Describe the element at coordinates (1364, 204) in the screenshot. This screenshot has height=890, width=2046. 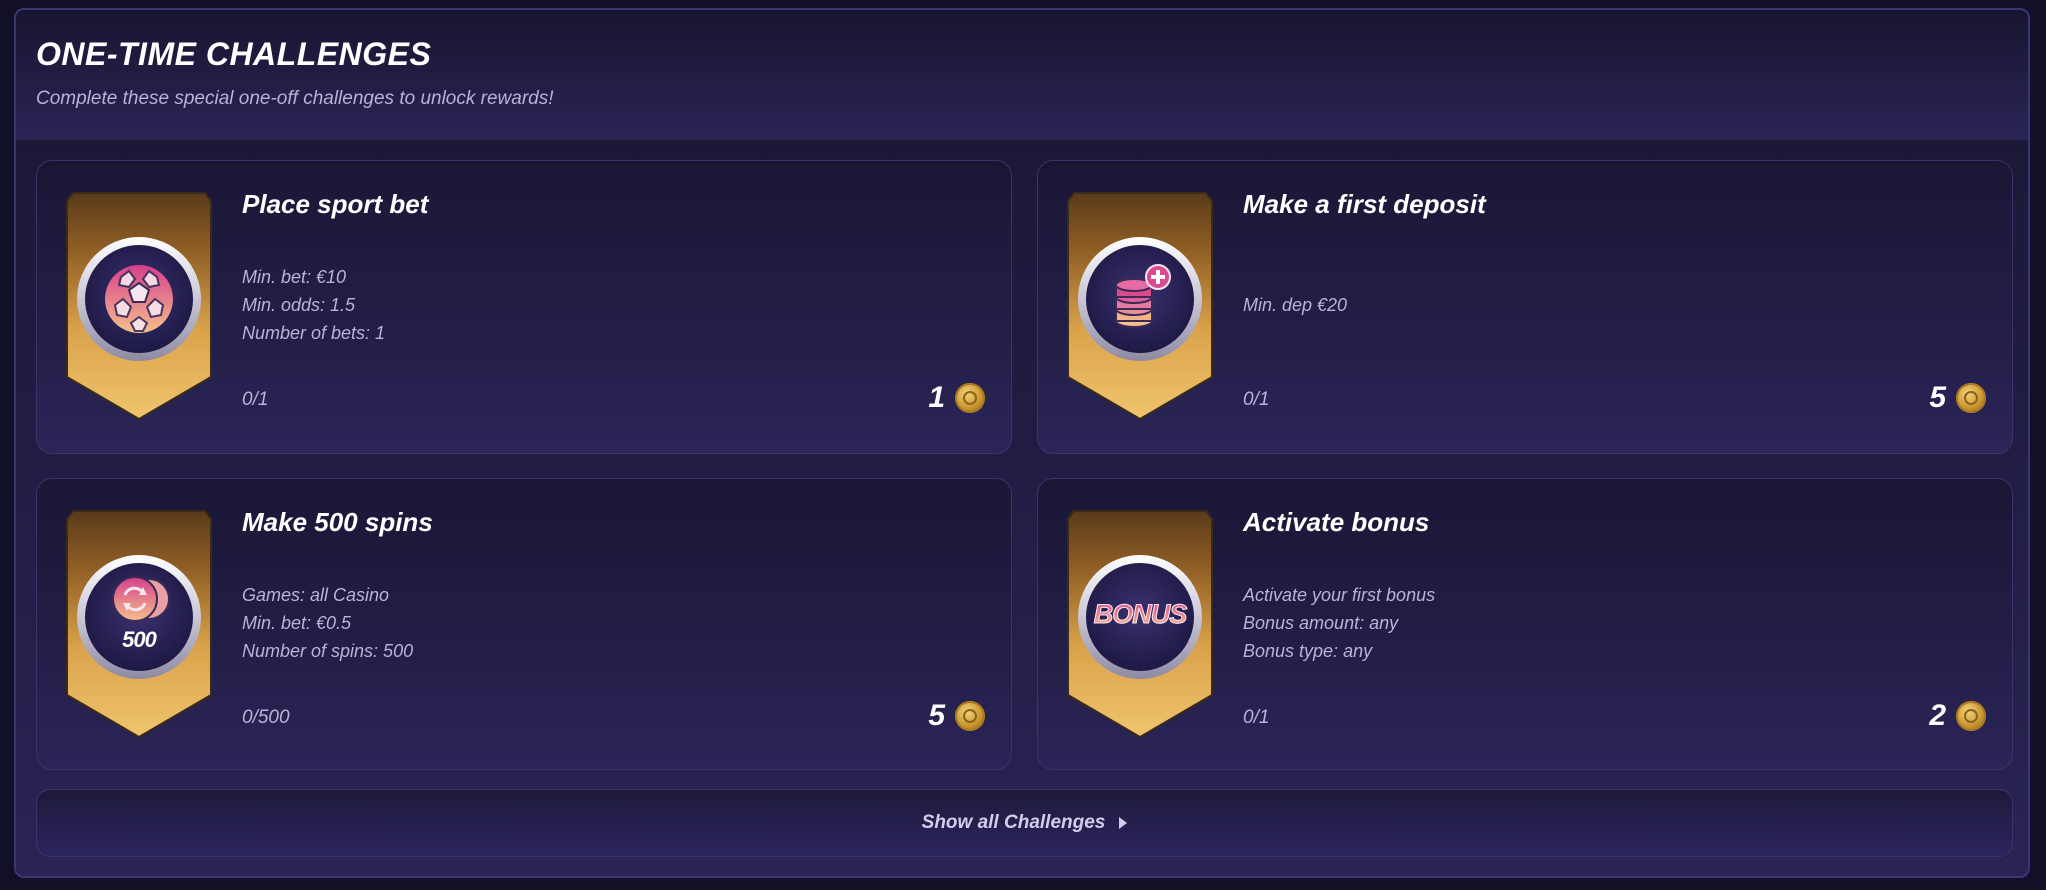
I see `challenge-title: Make a first deposit` at that location.